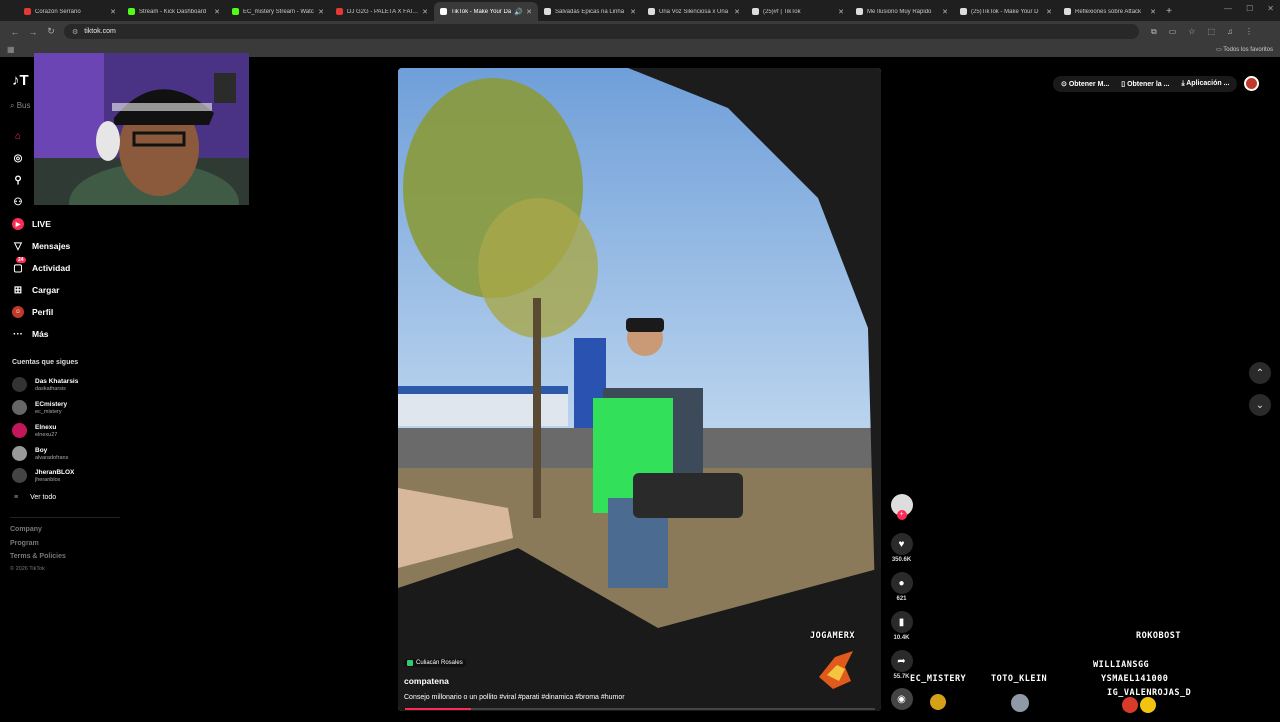 The width and height of the screenshot is (1280, 722). What do you see at coordinates (174, 11) in the screenshot?
I see `browser-tab: Stream - Kick Dashboard ✕` at bounding box center [174, 11].